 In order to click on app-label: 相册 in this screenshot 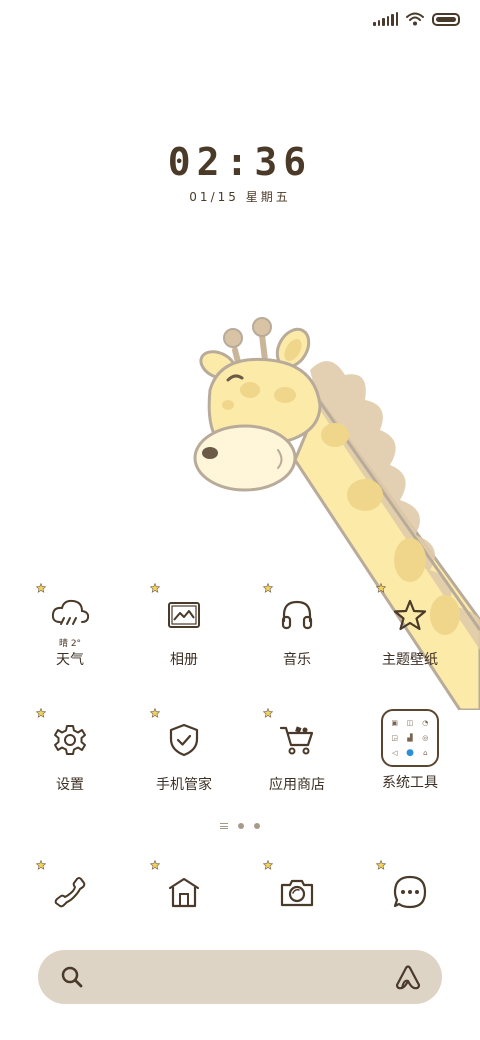, I will do `click(184, 660)`.